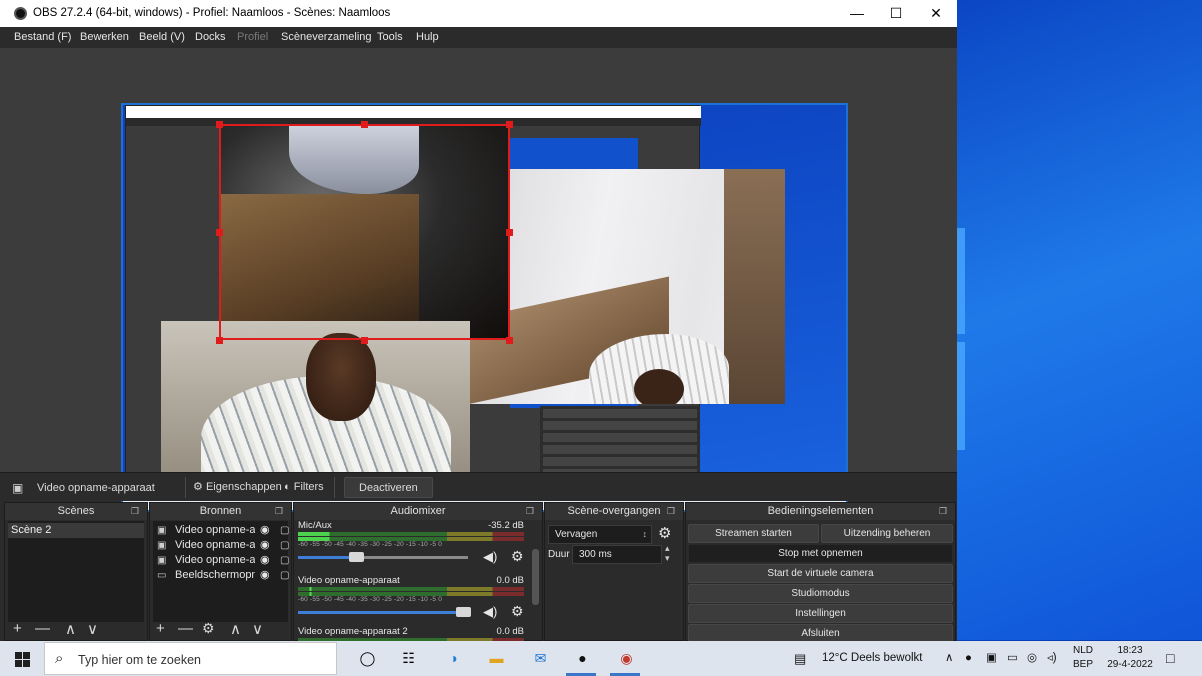 This screenshot has width=1202, height=676. I want to click on move-source-down-button: ∨, so click(257, 629).